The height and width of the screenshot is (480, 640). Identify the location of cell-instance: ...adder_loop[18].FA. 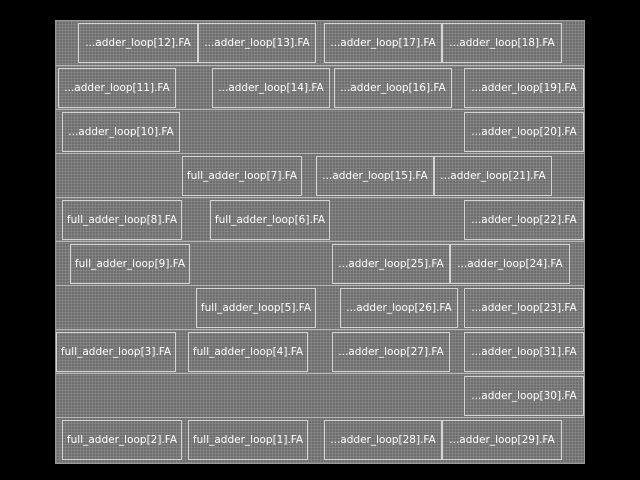
(502, 43).